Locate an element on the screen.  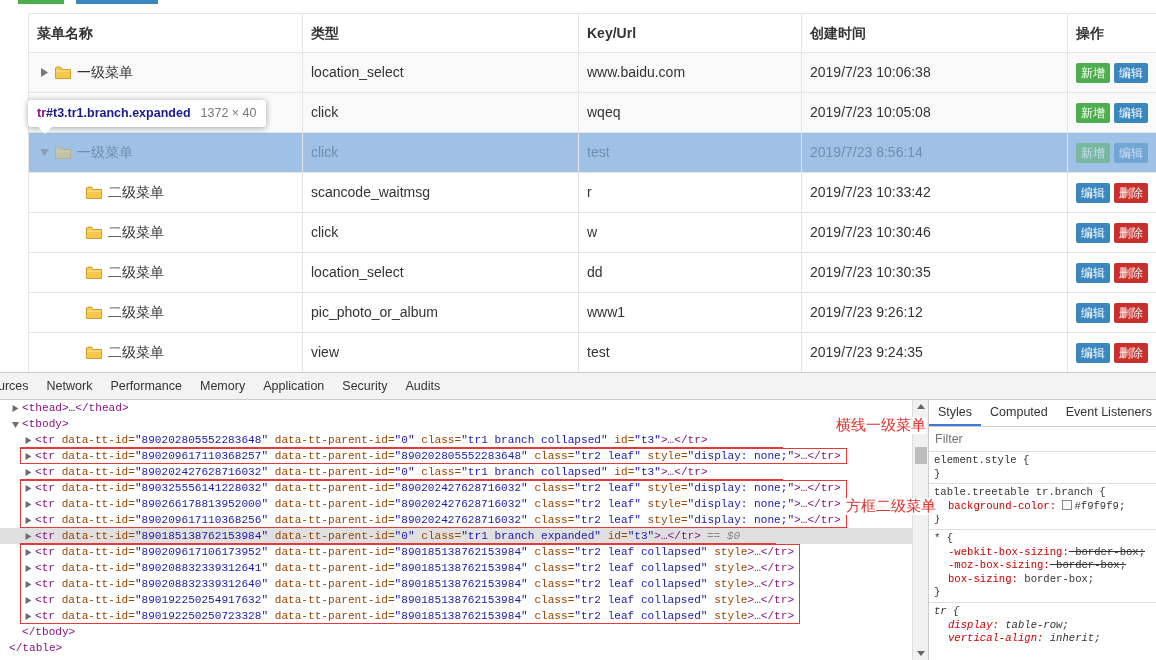
console-reference: == $0 is located at coordinates (723, 536).